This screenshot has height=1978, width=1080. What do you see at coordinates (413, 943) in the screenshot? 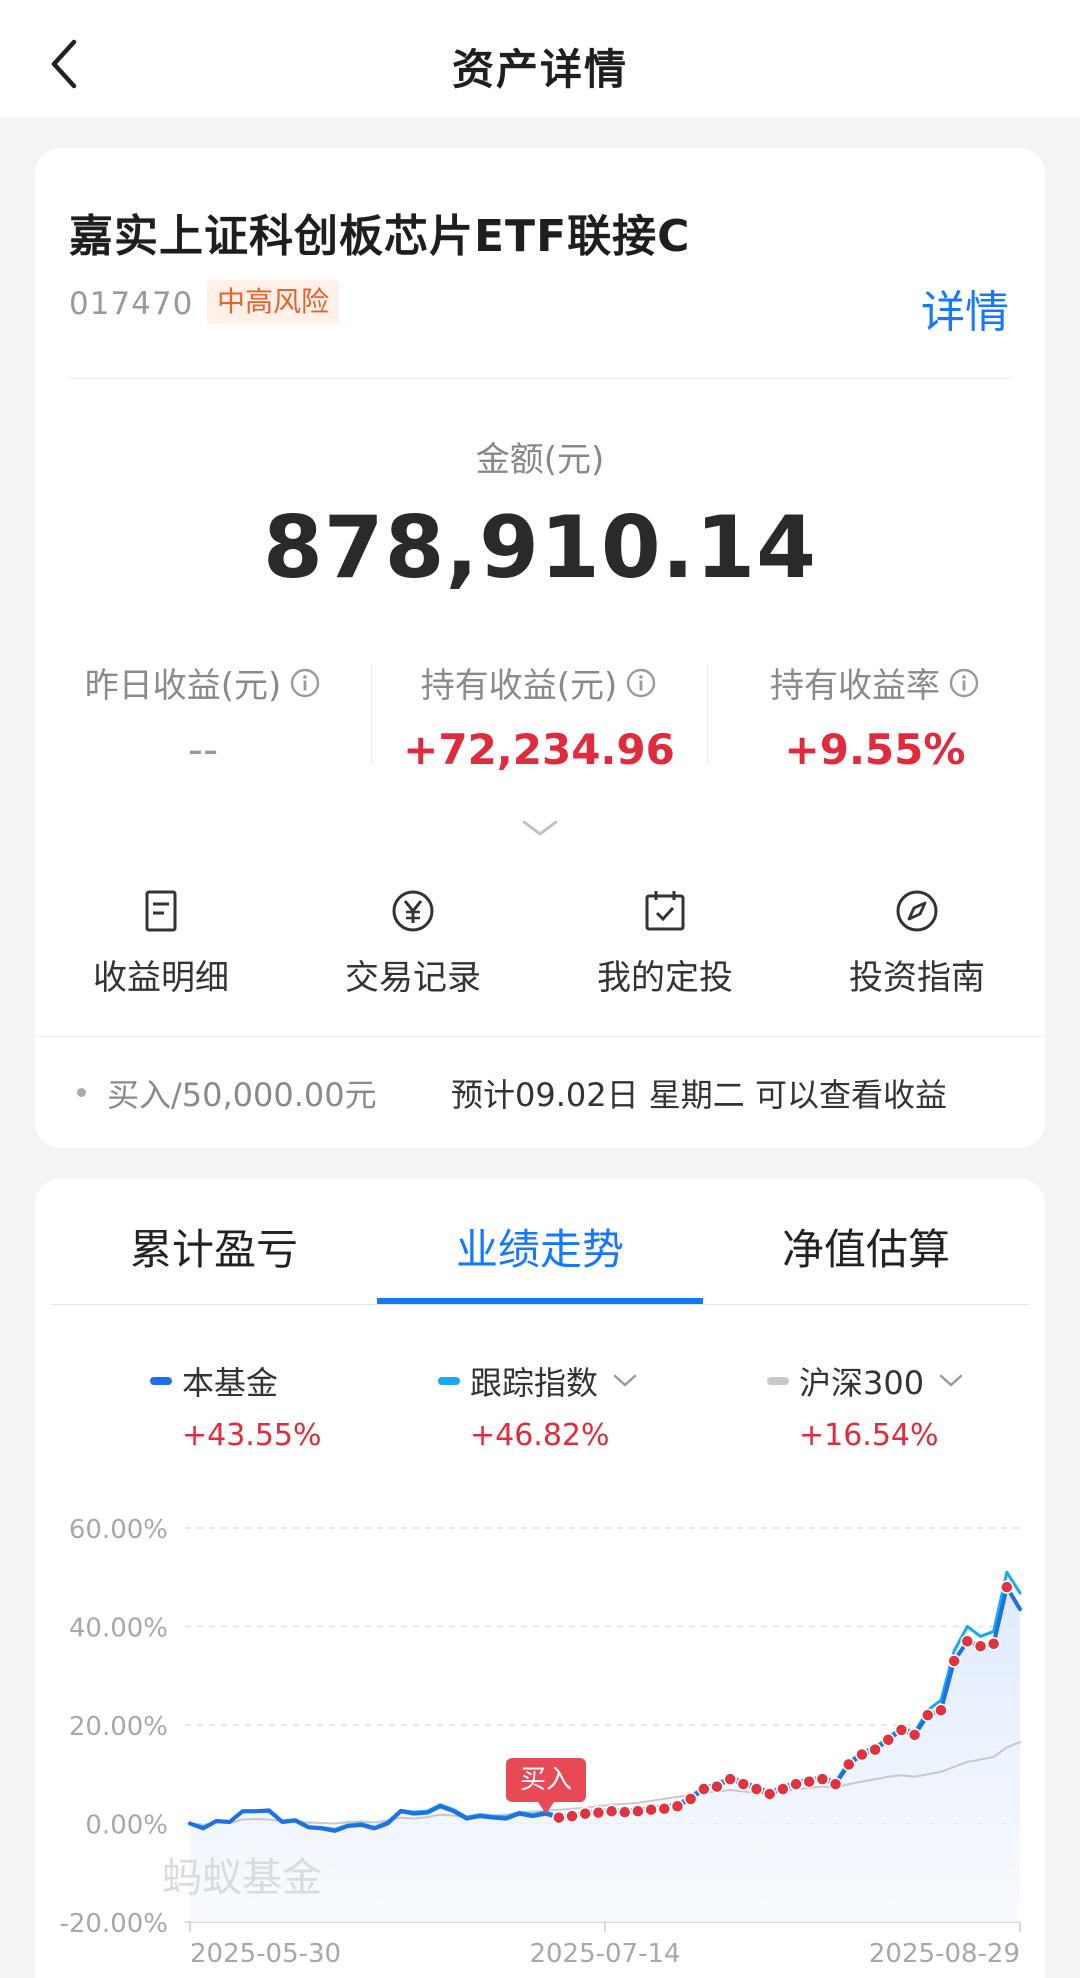
I see `action-trade-records: 交易记录` at bounding box center [413, 943].